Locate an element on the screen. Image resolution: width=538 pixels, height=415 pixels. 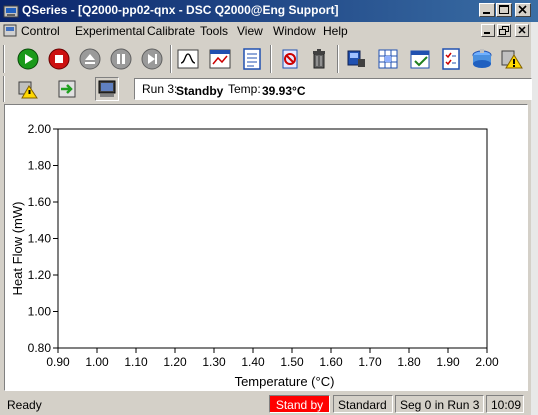
x-tick-label: 1.70 is located at coordinates (370, 362).